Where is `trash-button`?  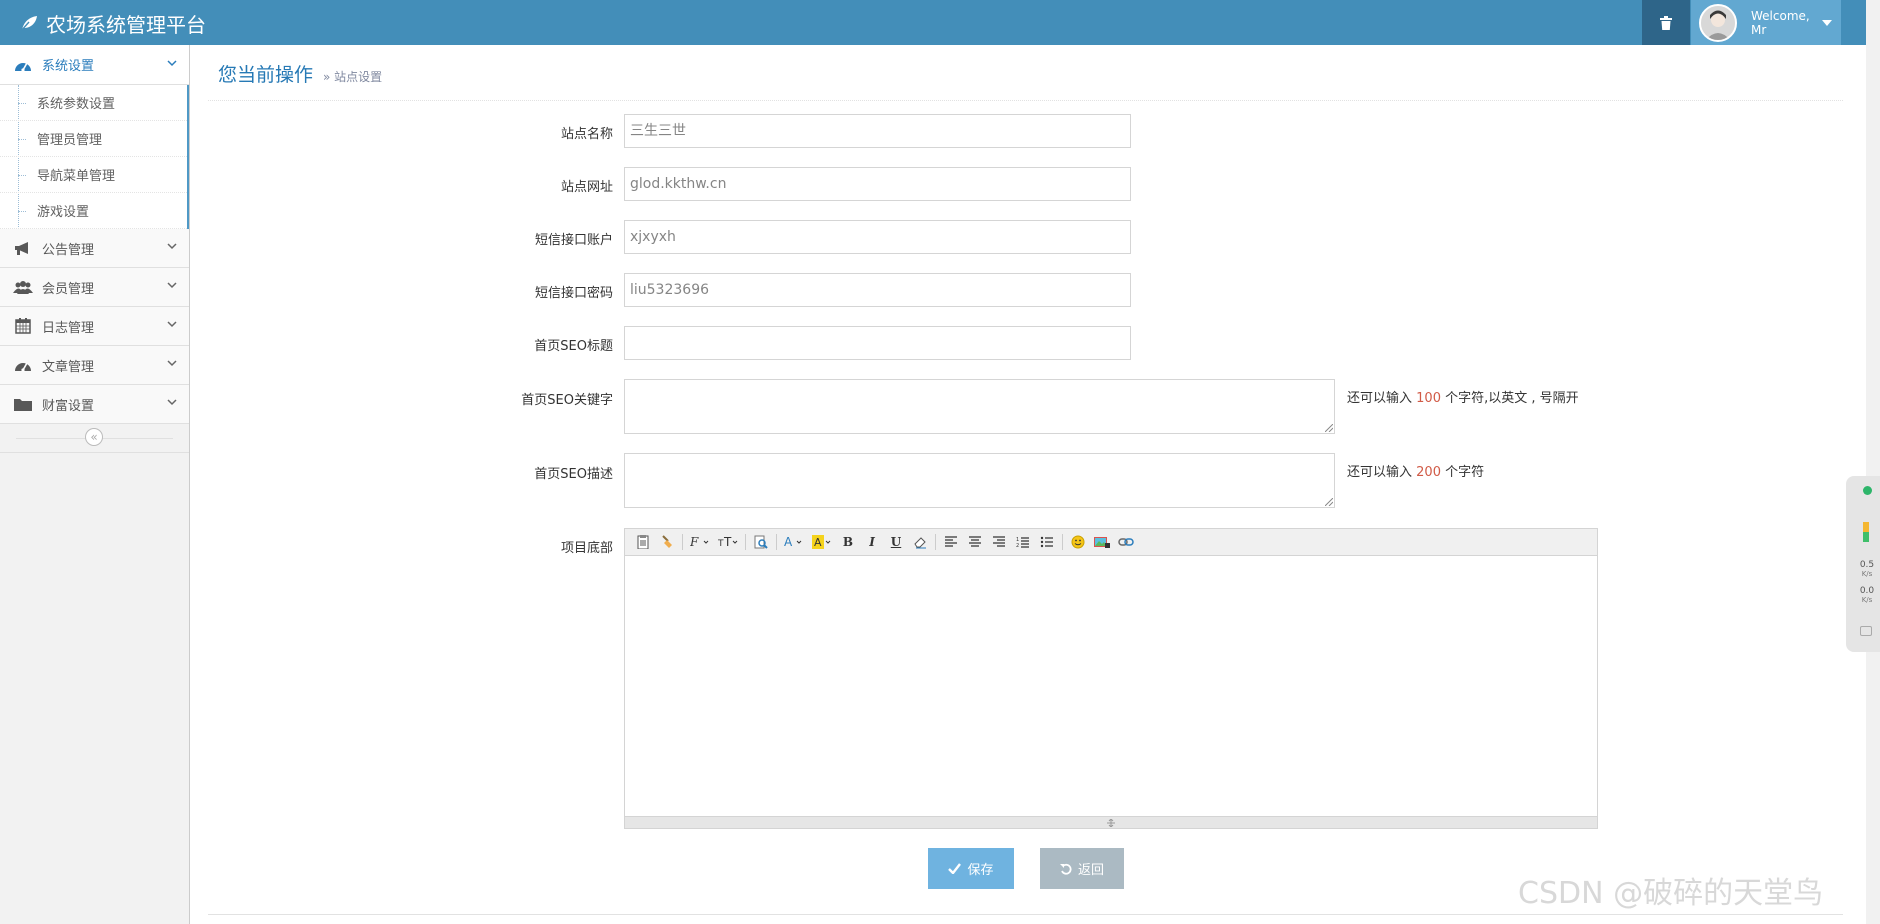
trash-button is located at coordinates (1666, 22).